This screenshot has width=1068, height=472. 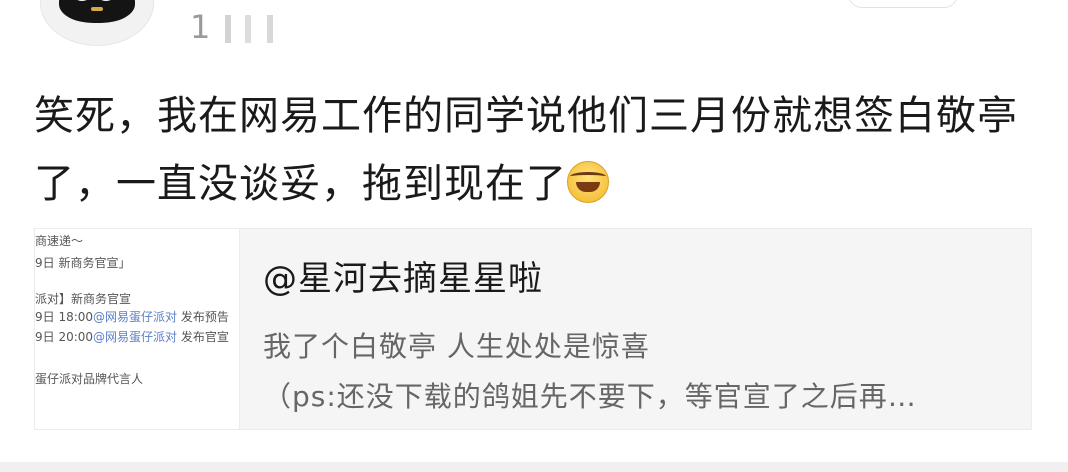 I want to click on follow-button, so click(x=903, y=4).